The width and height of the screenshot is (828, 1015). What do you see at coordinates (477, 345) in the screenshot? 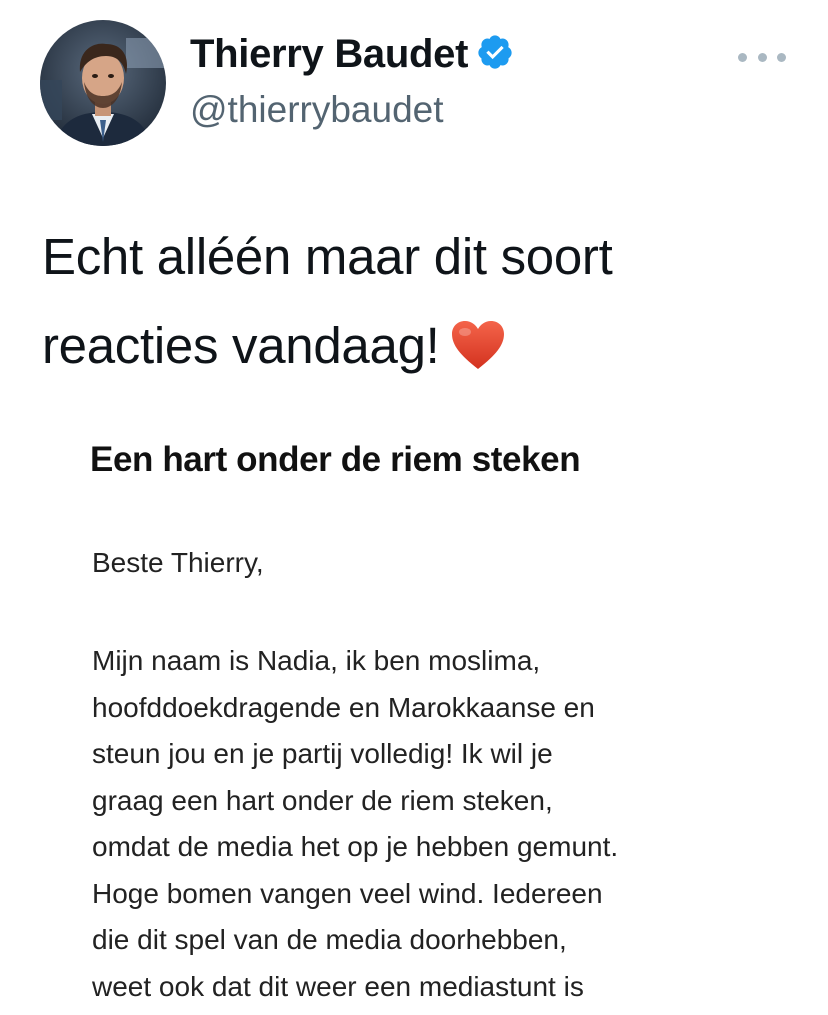
I see `red-heart-icon` at bounding box center [477, 345].